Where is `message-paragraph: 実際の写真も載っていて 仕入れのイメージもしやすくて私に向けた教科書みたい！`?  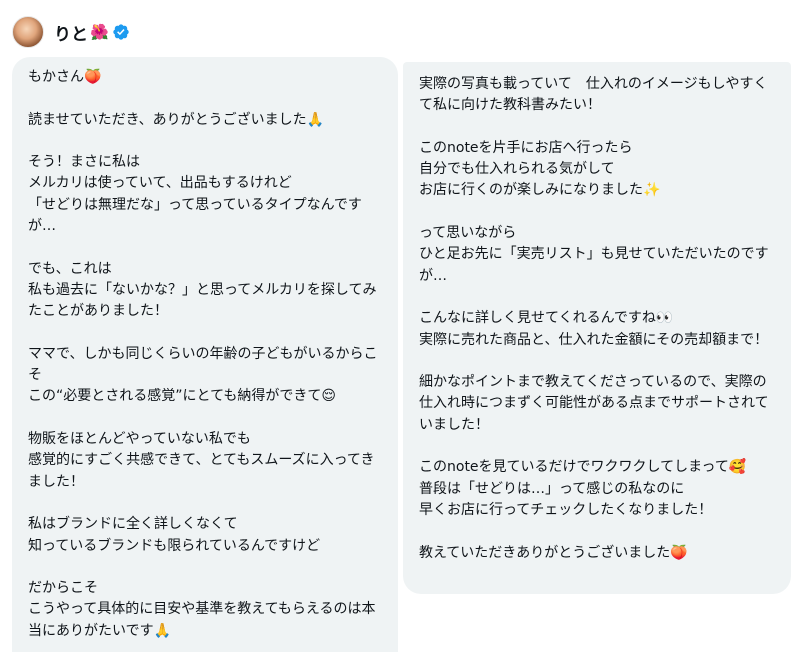 message-paragraph: 実際の写真も載っていて 仕入れのイメージもしやすくて私に向けた教科書みたい！ is located at coordinates (593, 95).